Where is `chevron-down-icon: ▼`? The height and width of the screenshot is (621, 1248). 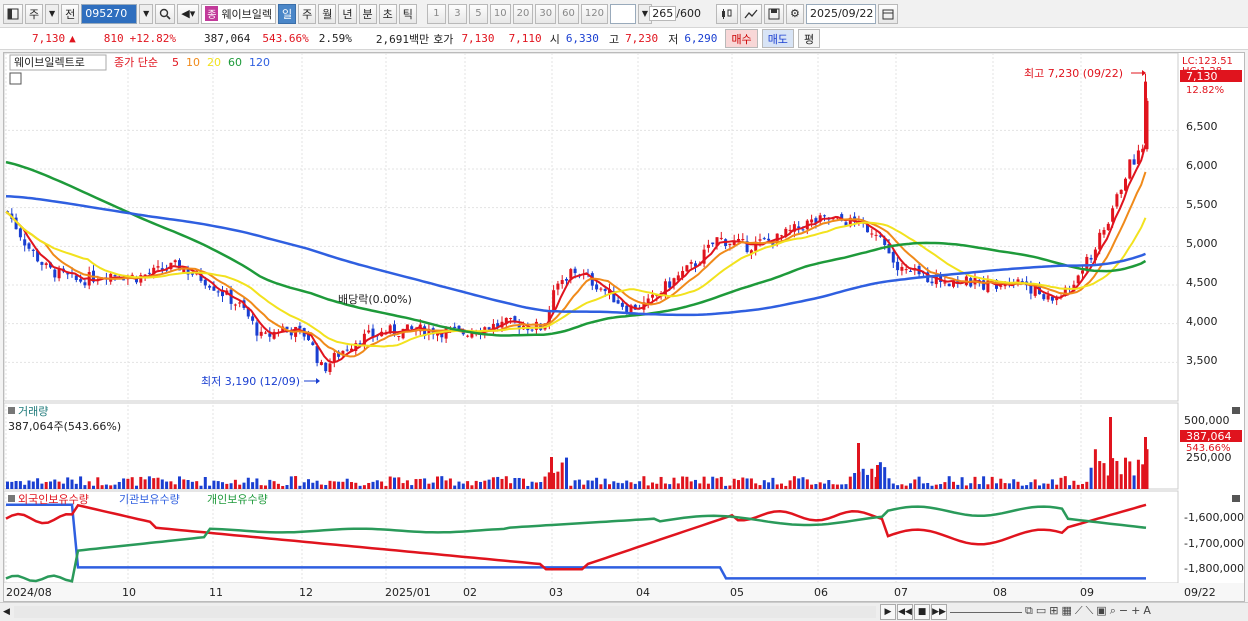
chevron-down-icon: ▼ is located at coordinates (52, 13).